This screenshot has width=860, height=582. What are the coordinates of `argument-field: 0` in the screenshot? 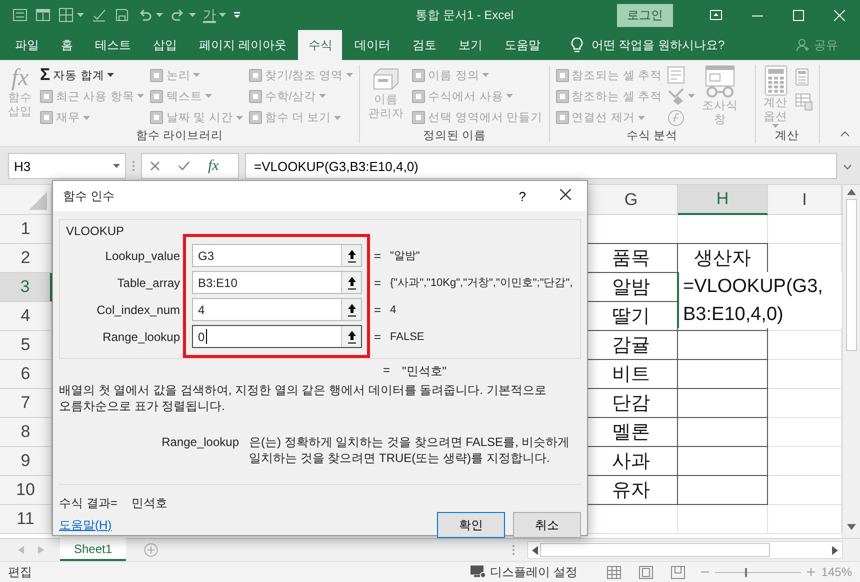 It's located at (277, 336).